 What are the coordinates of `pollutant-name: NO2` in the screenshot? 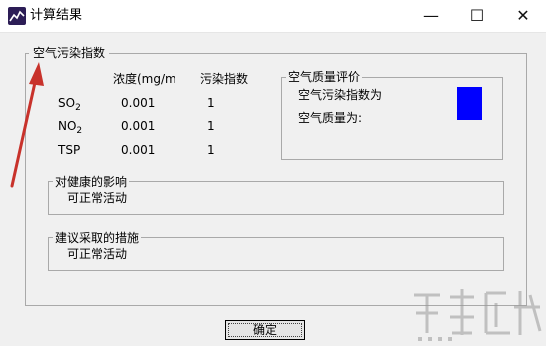 It's located at (70, 127).